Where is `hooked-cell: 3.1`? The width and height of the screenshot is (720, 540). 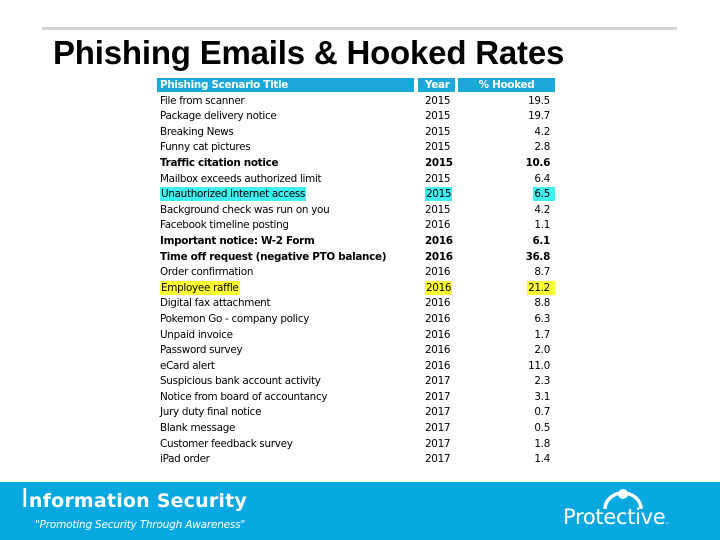
hooked-cell: 3.1 is located at coordinates (506, 397).